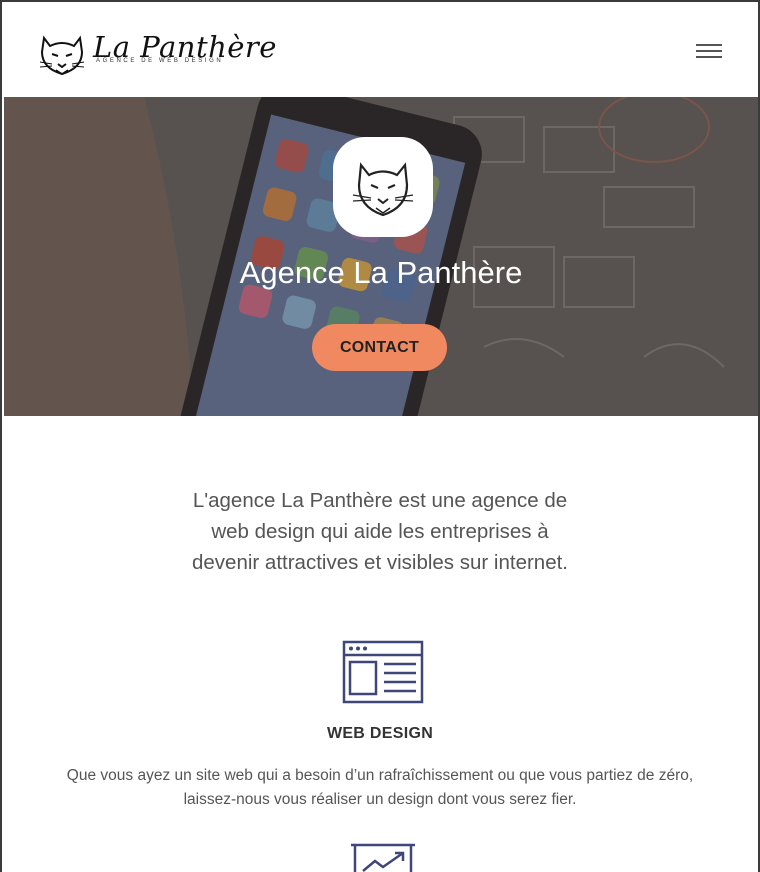 The image size is (760, 872). I want to click on service-title: WEB DESIGN, so click(380, 733).